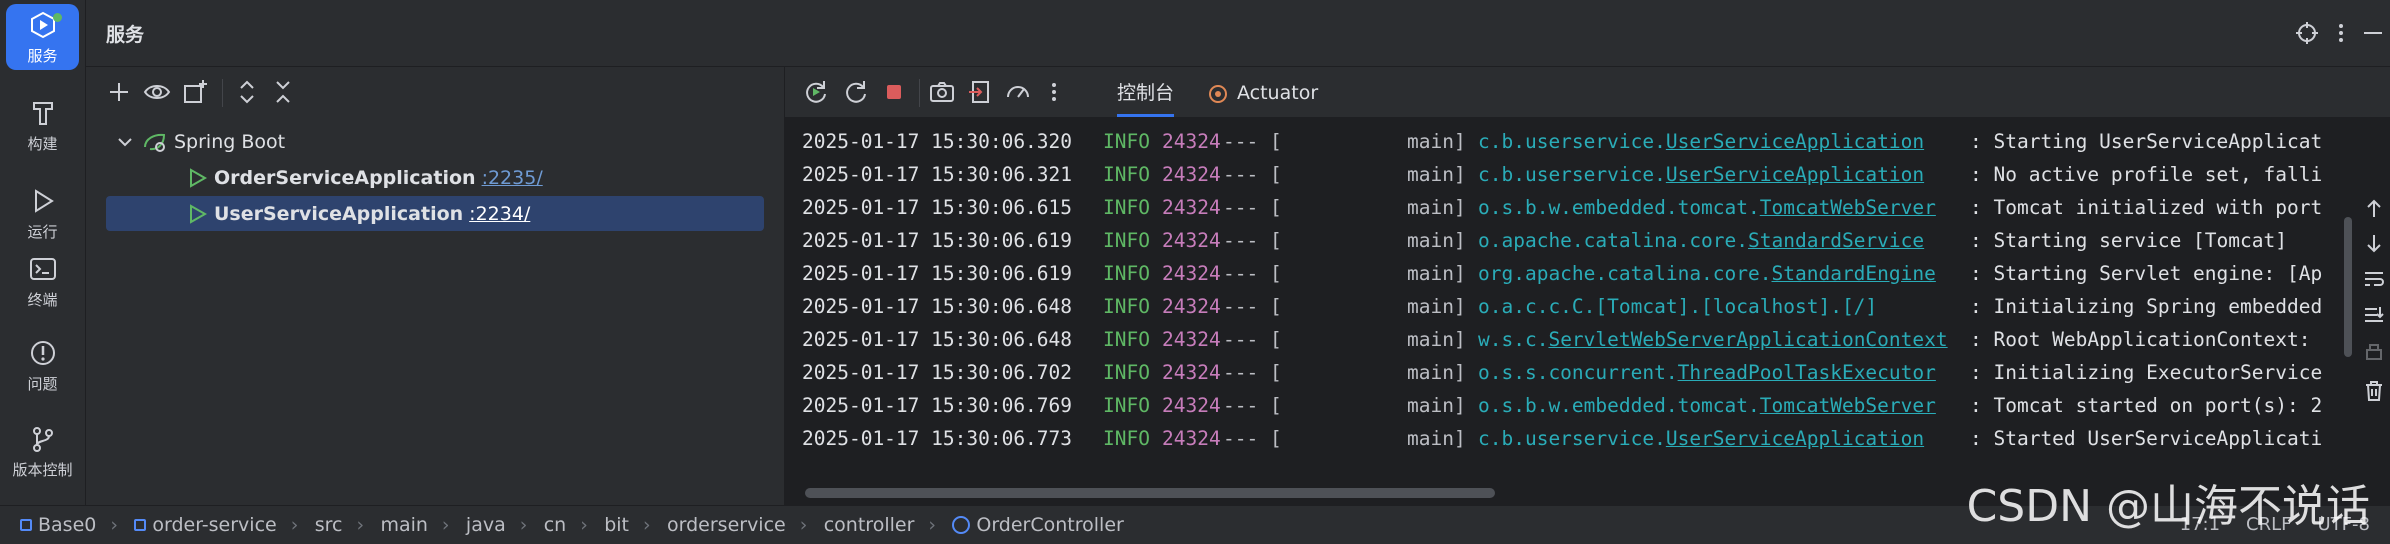 The width and height of the screenshot is (2390, 544). What do you see at coordinates (1578, 372) in the screenshot?
I see `logger-package: o.s.s.concurrent.` at bounding box center [1578, 372].